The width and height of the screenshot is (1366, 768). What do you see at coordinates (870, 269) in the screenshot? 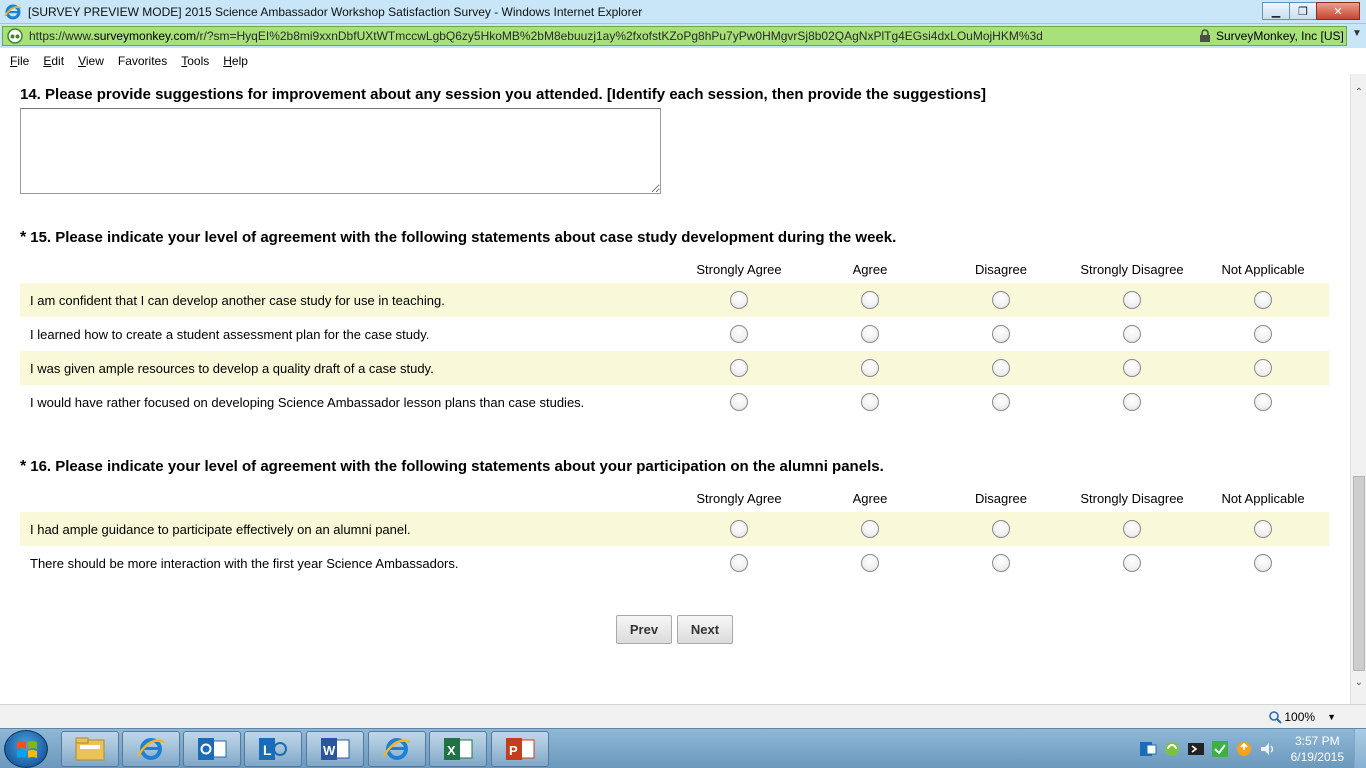
I see `col-agree: Agree` at bounding box center [870, 269].